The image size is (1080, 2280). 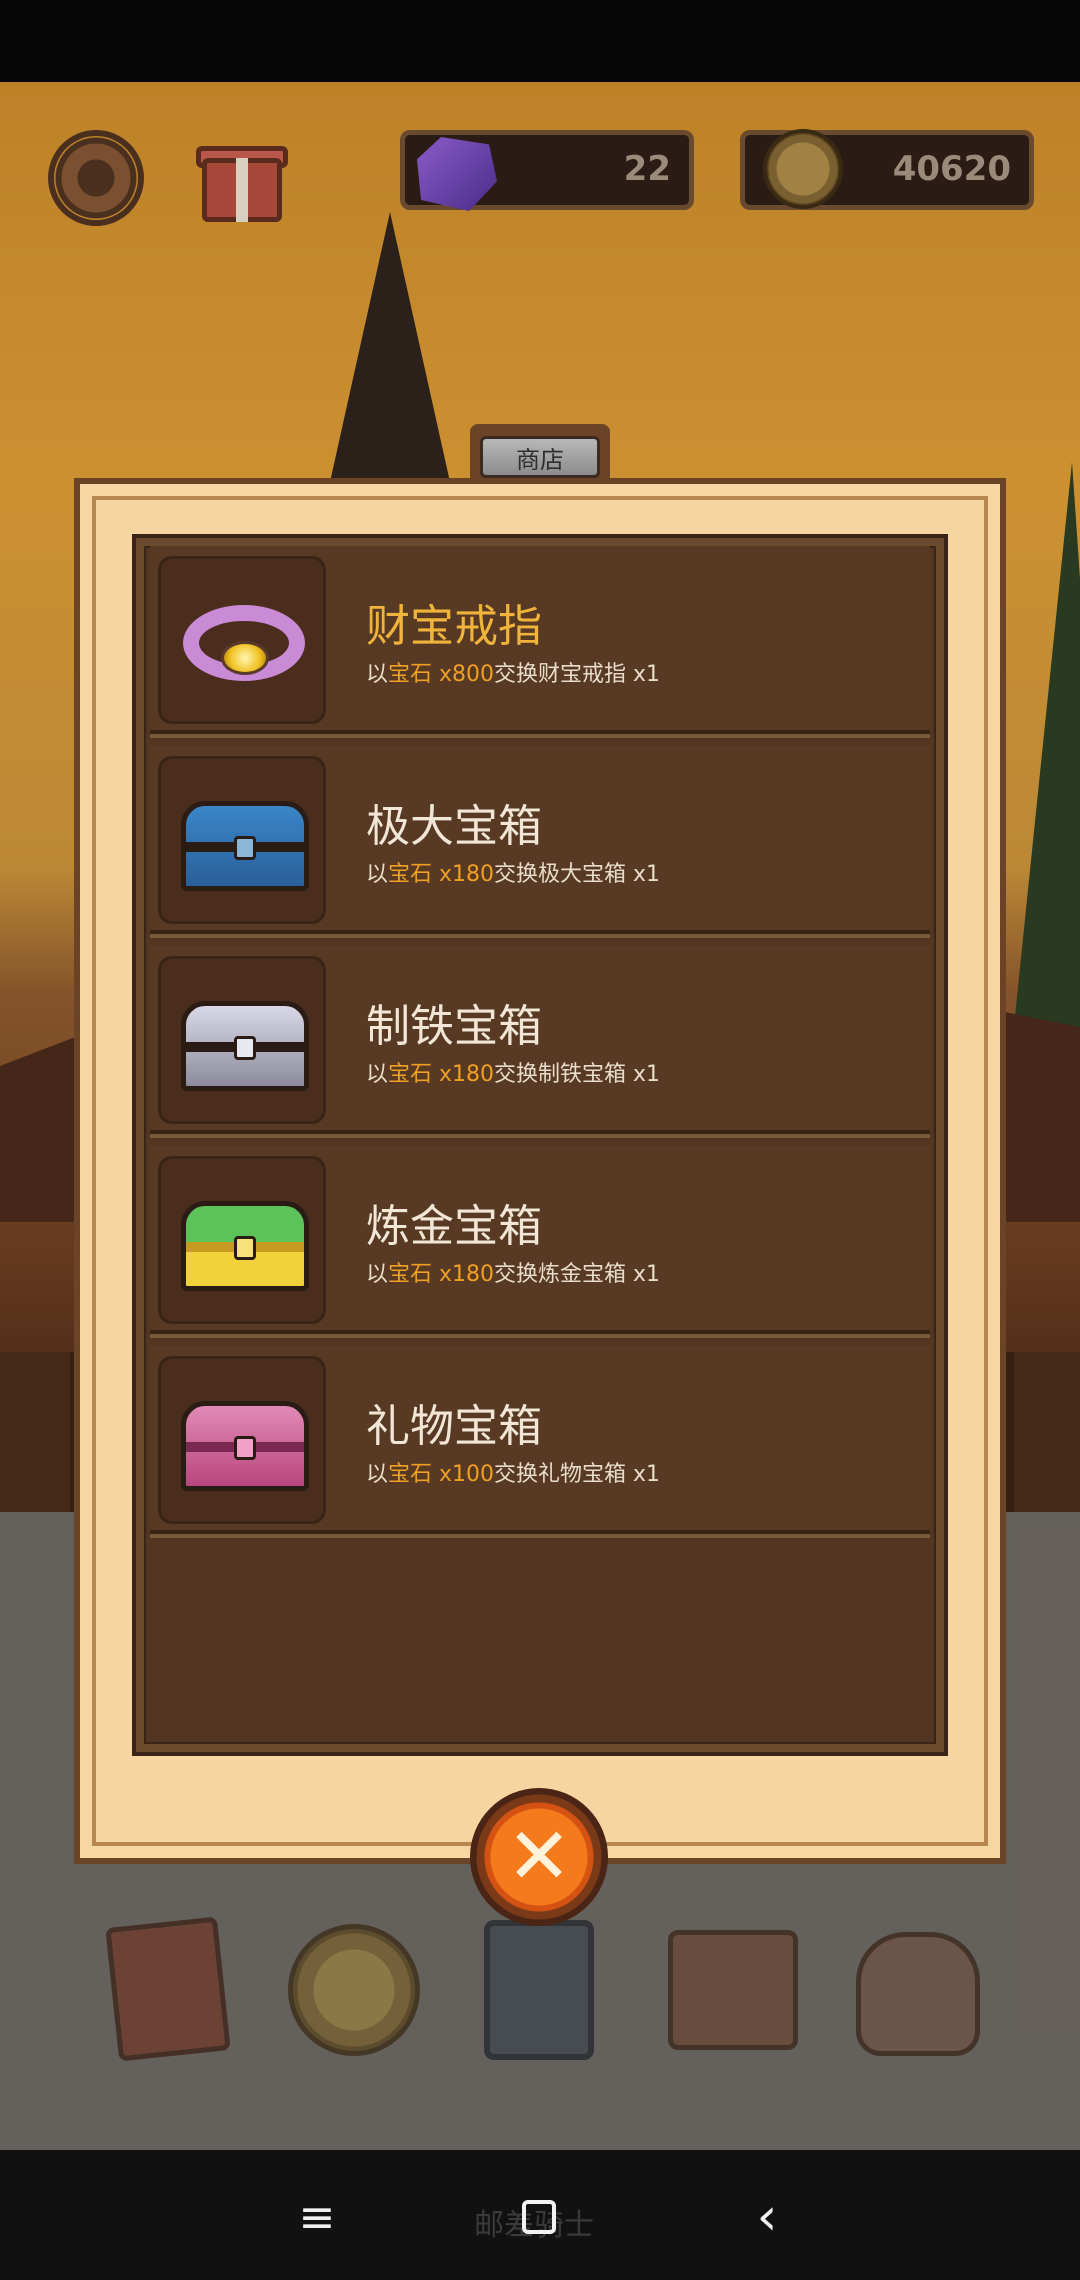 I want to click on backpack-icon, so click(x=730, y=1987).